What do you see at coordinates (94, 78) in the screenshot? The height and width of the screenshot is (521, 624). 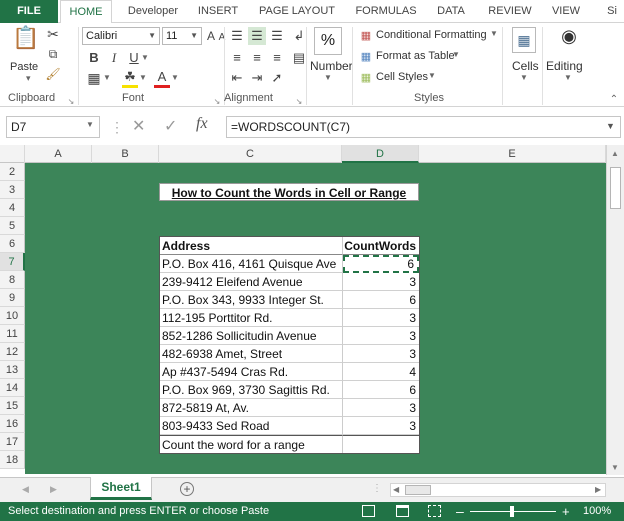 I see `borders-icon: ▦` at bounding box center [94, 78].